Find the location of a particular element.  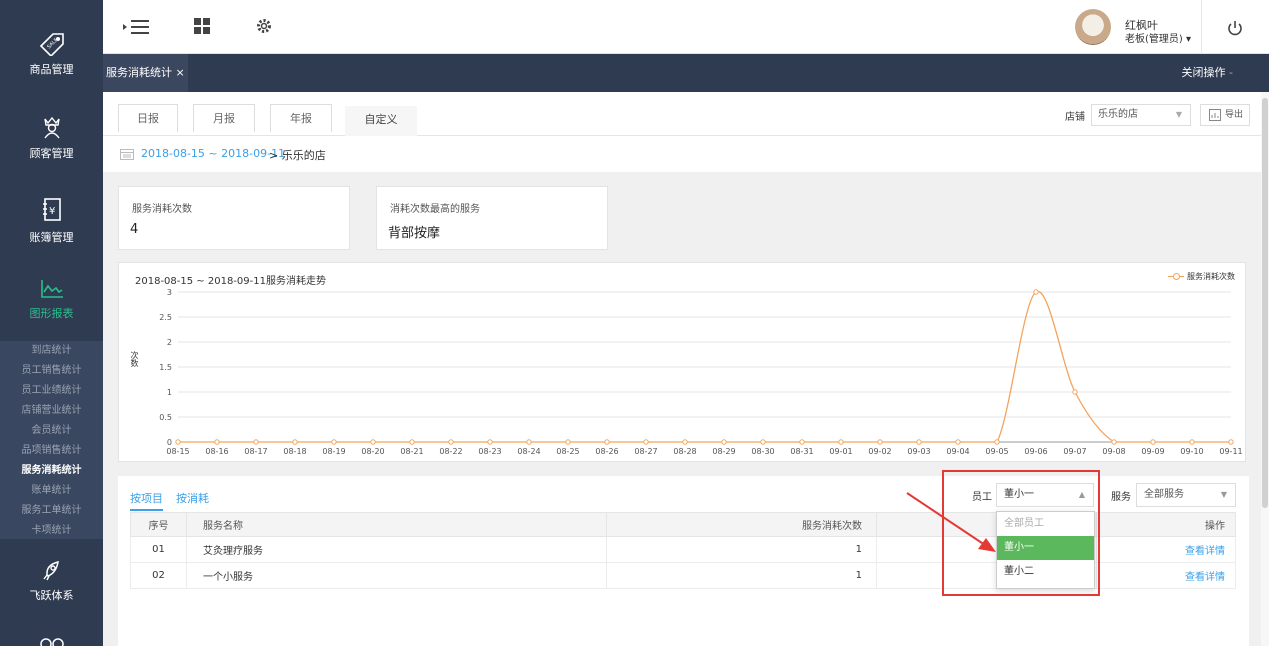

employee-dropdown: 全部员工 董小一 董小二 is located at coordinates (1045, 550).